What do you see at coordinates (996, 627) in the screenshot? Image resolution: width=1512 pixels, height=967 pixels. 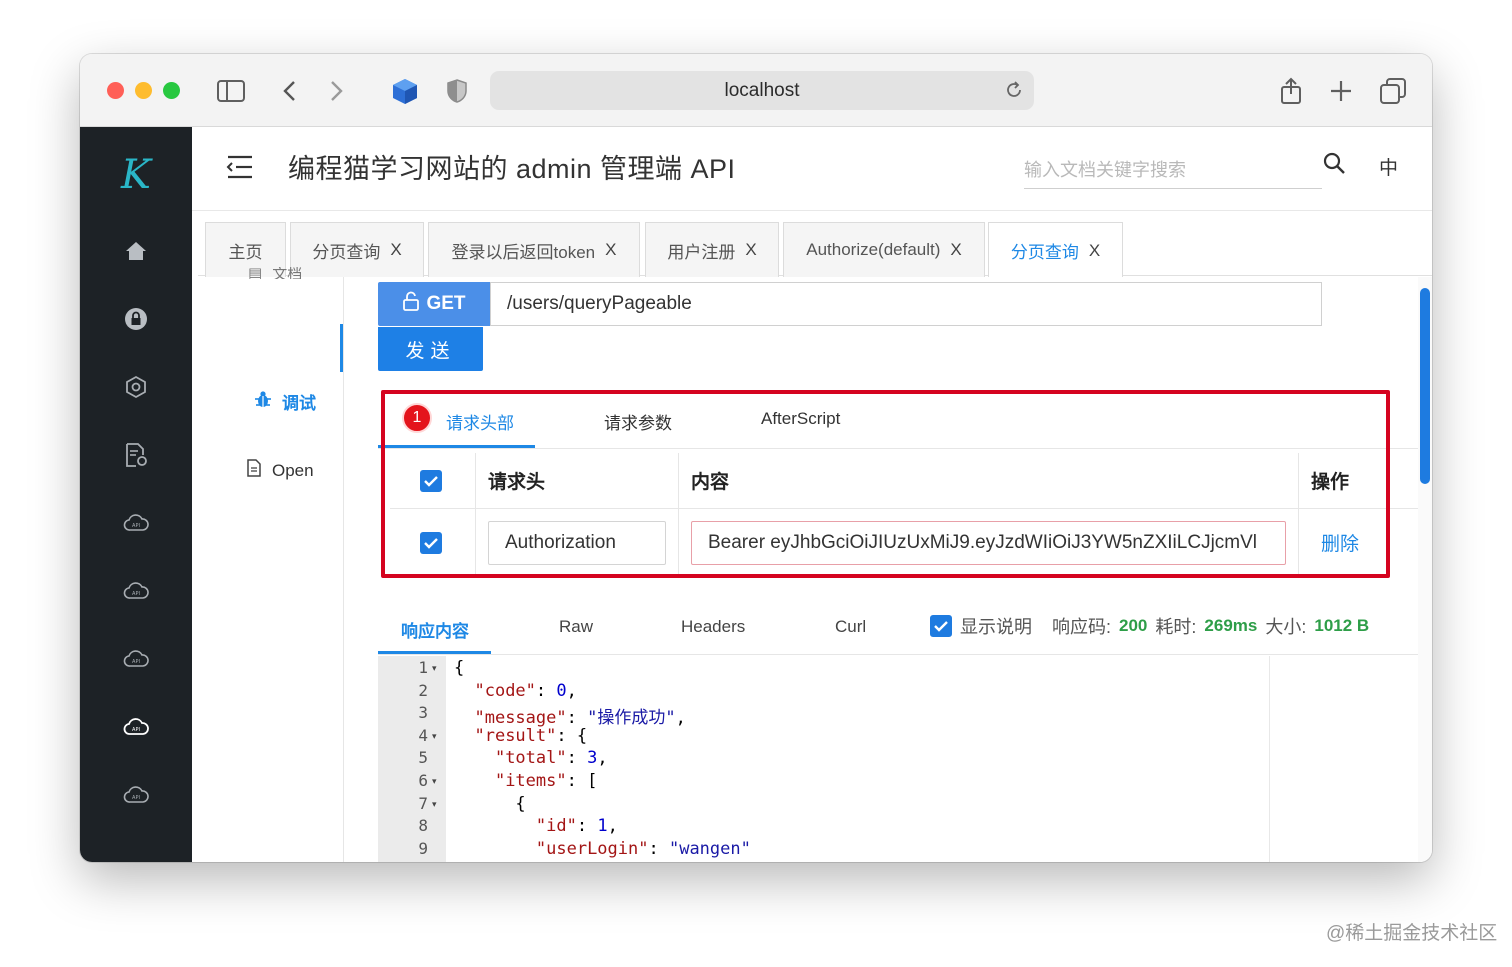 I see `show-description-label: 显示说明` at bounding box center [996, 627].